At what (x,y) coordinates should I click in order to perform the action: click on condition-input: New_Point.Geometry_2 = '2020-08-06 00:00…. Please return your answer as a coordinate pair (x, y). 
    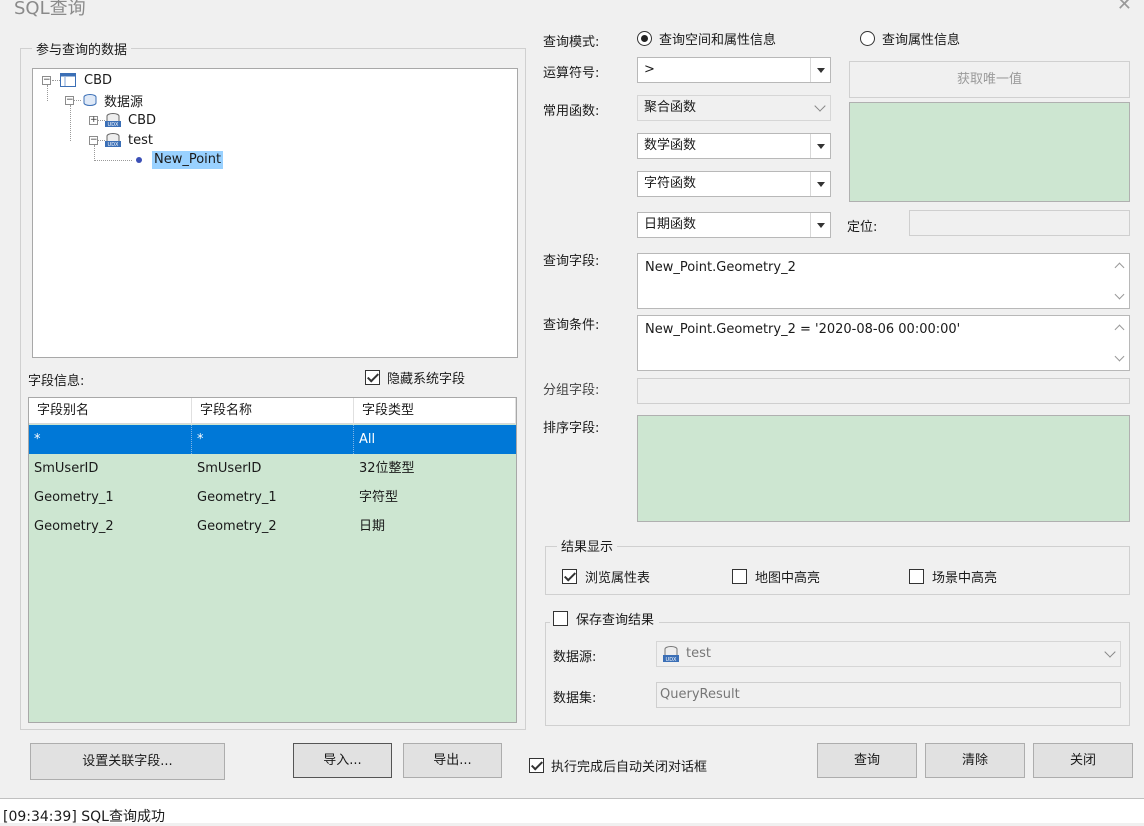
    Looking at the image, I should click on (883, 343).